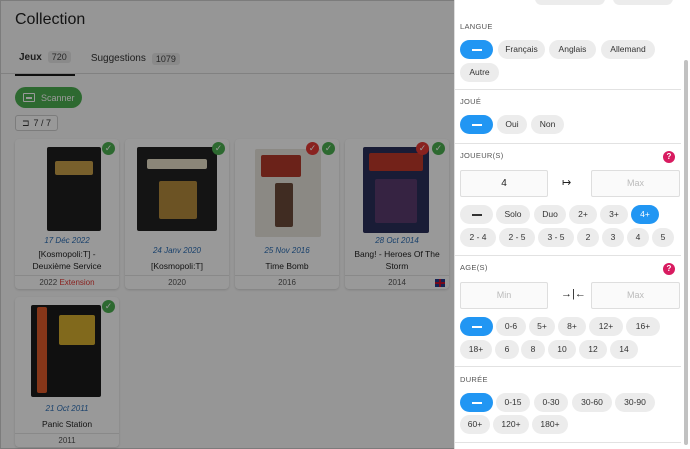  Describe the element at coordinates (556, 237) in the screenshot. I see `players-option-chip: 3 - 5` at that location.